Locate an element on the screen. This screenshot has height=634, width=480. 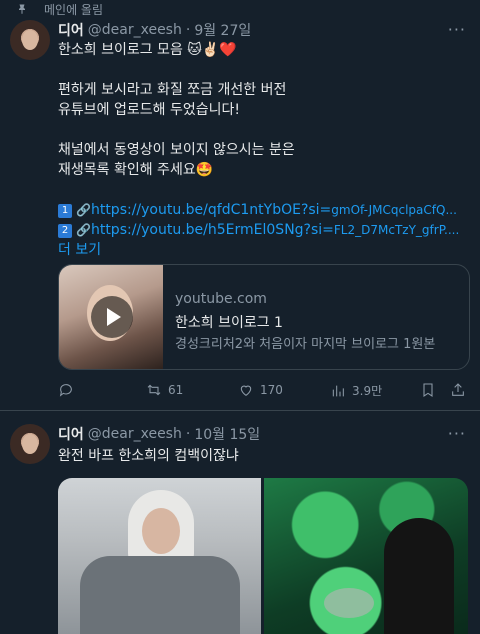
retweet-count: 61 is located at coordinates (176, 390).